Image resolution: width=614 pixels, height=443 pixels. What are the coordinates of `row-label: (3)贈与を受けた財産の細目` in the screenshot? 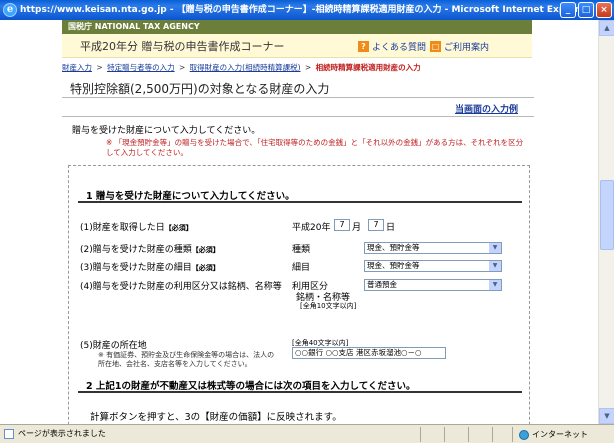 It's located at (136, 268).